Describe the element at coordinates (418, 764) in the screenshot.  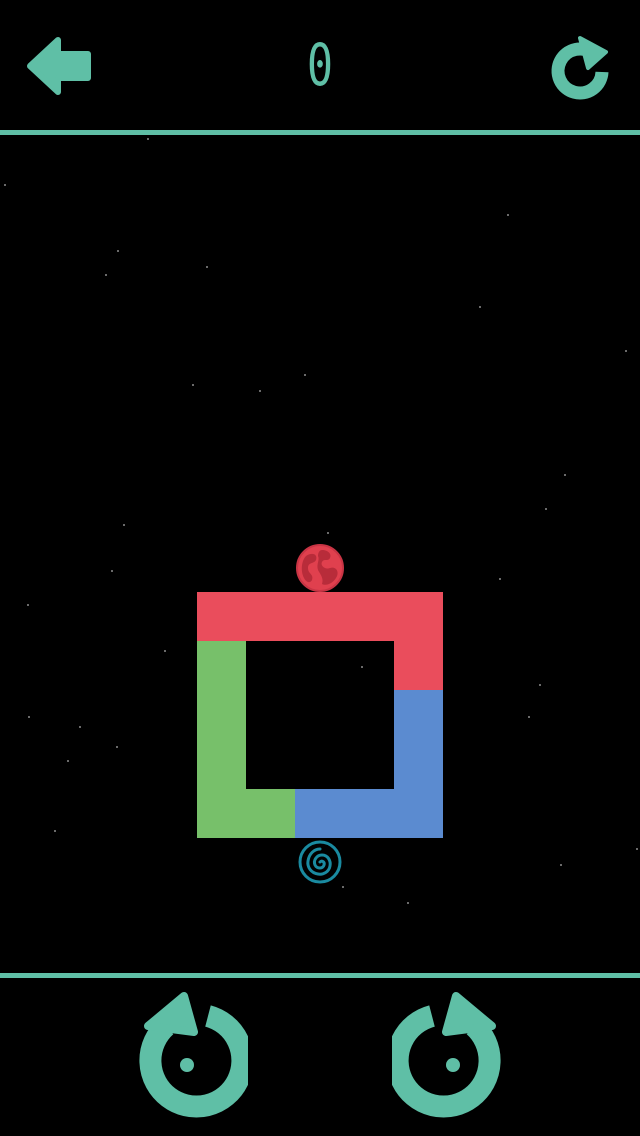
I see `segment-blue-right` at that location.